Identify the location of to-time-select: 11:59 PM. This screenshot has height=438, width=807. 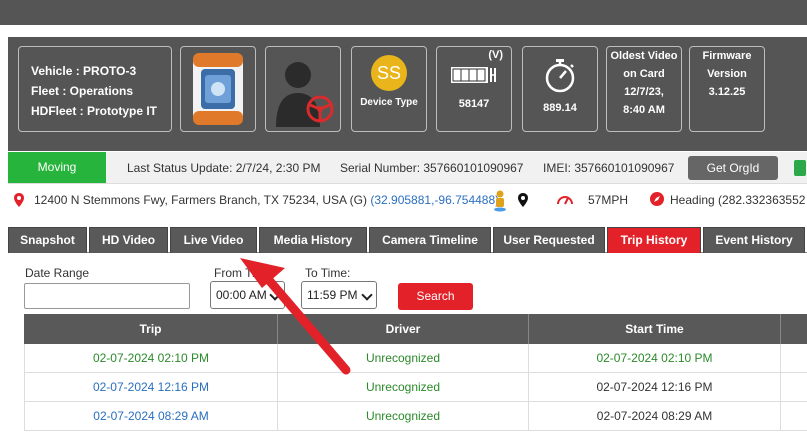
(339, 295).